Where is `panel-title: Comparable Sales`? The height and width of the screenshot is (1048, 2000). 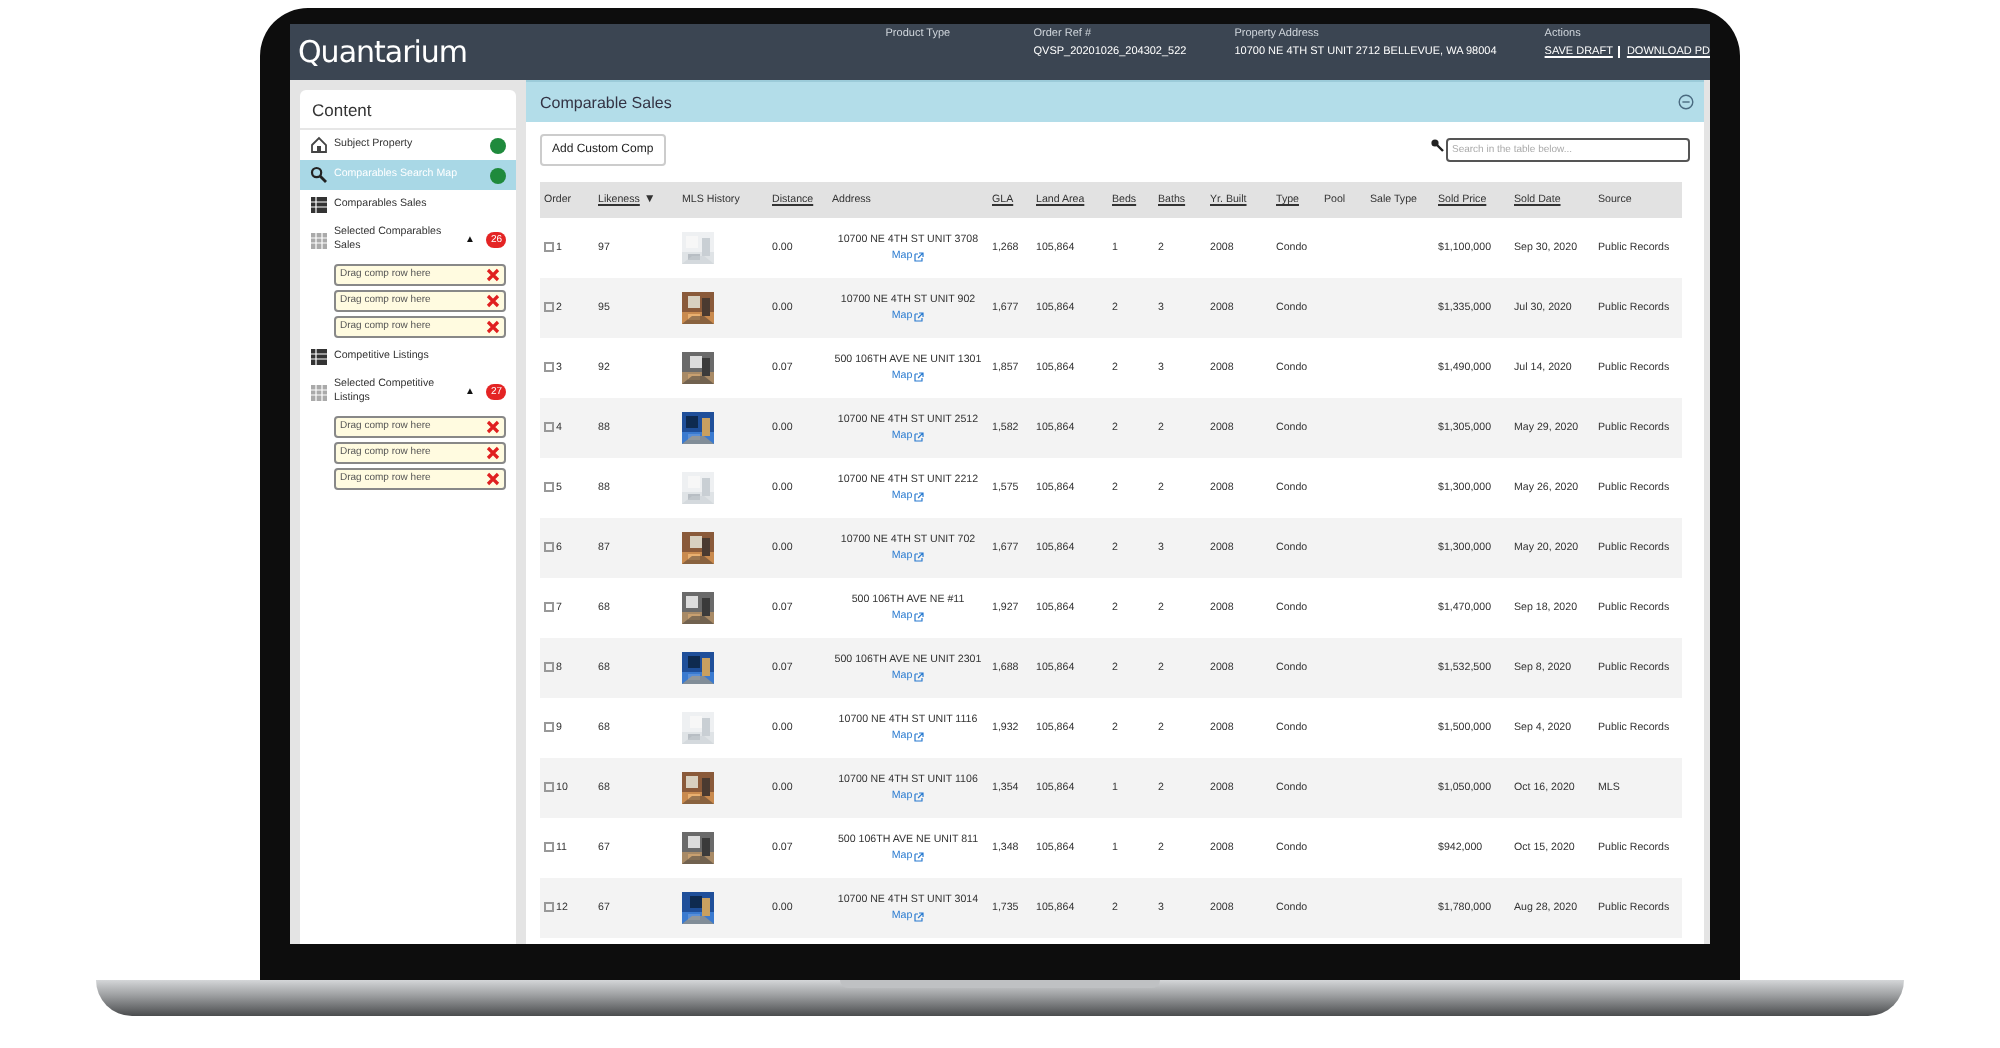
panel-title: Comparable Sales is located at coordinates (606, 102).